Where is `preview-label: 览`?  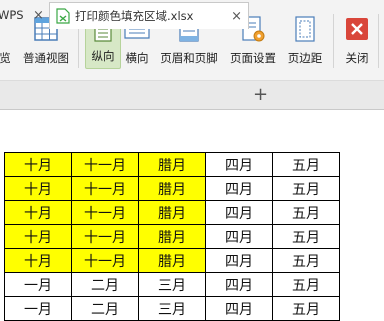
preview-label: 览 is located at coordinates (5, 58).